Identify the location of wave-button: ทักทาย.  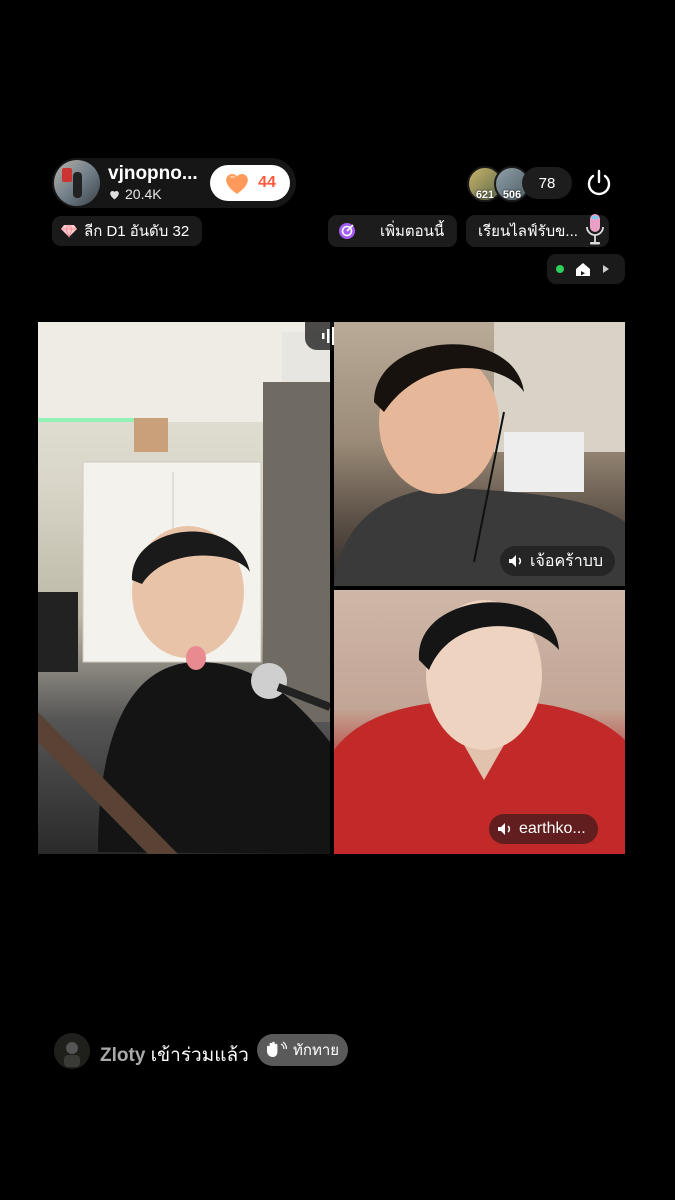
(302, 1050).